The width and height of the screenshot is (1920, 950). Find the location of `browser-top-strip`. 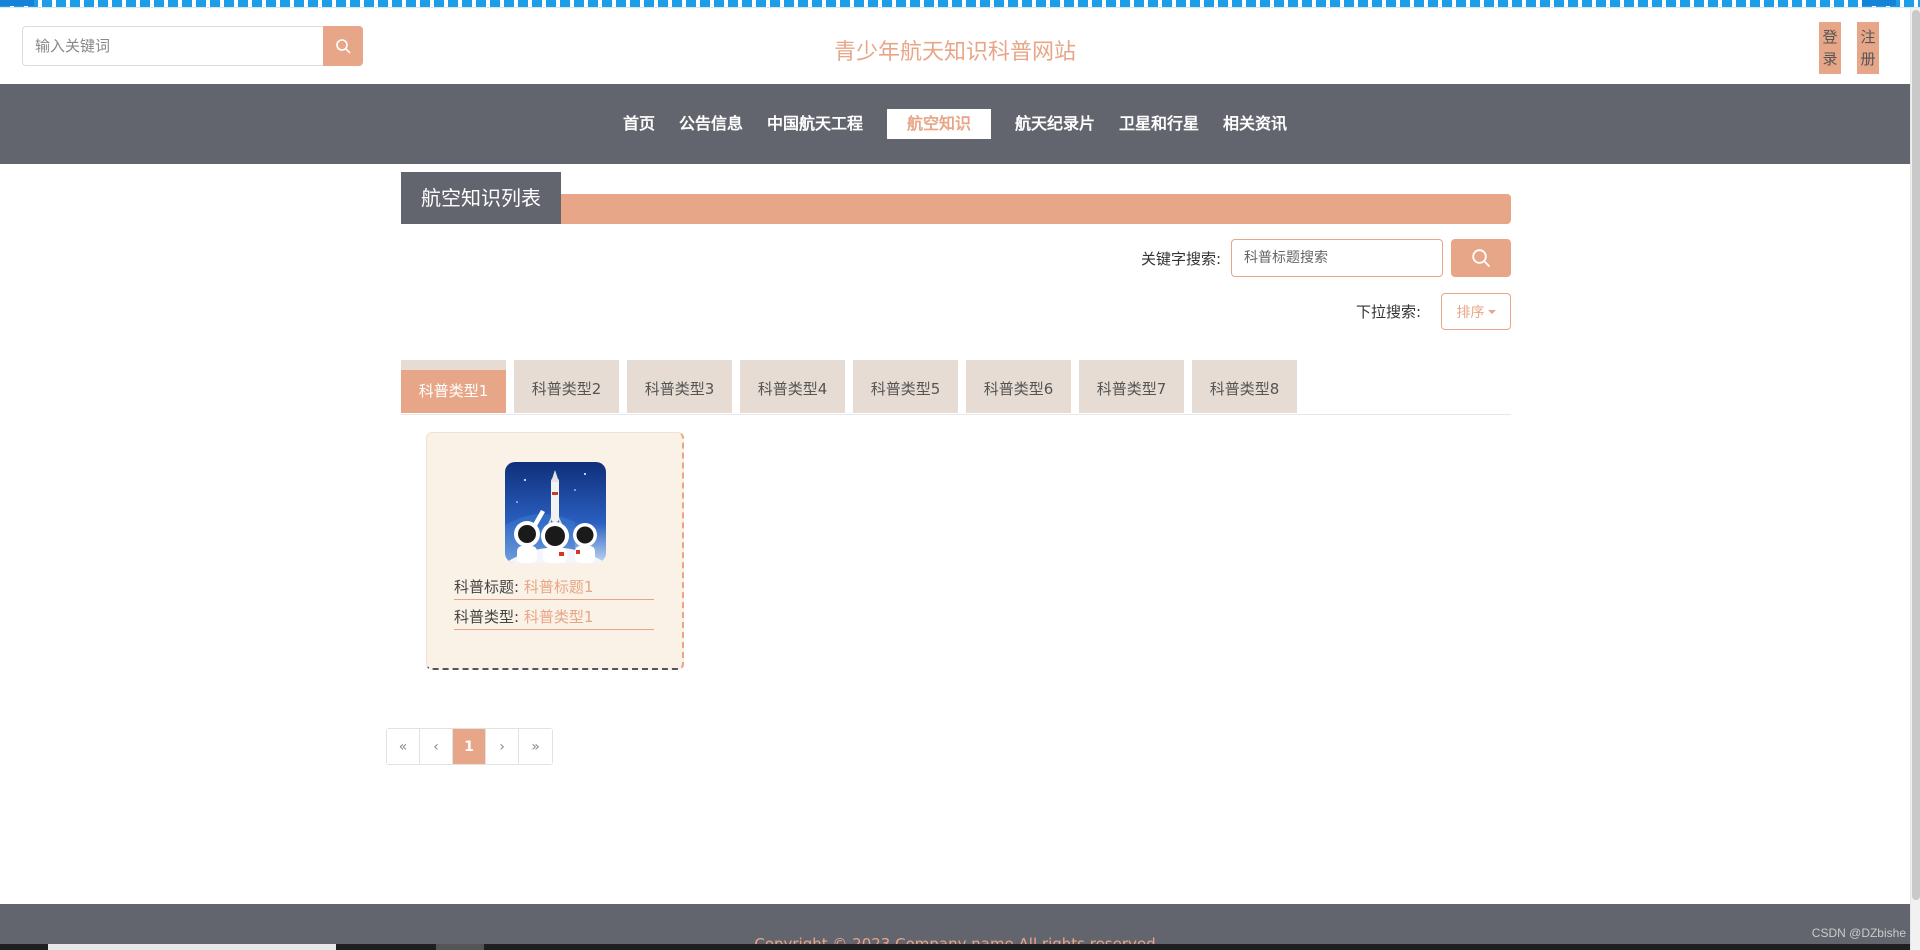

browser-top-strip is located at coordinates (960, 4).